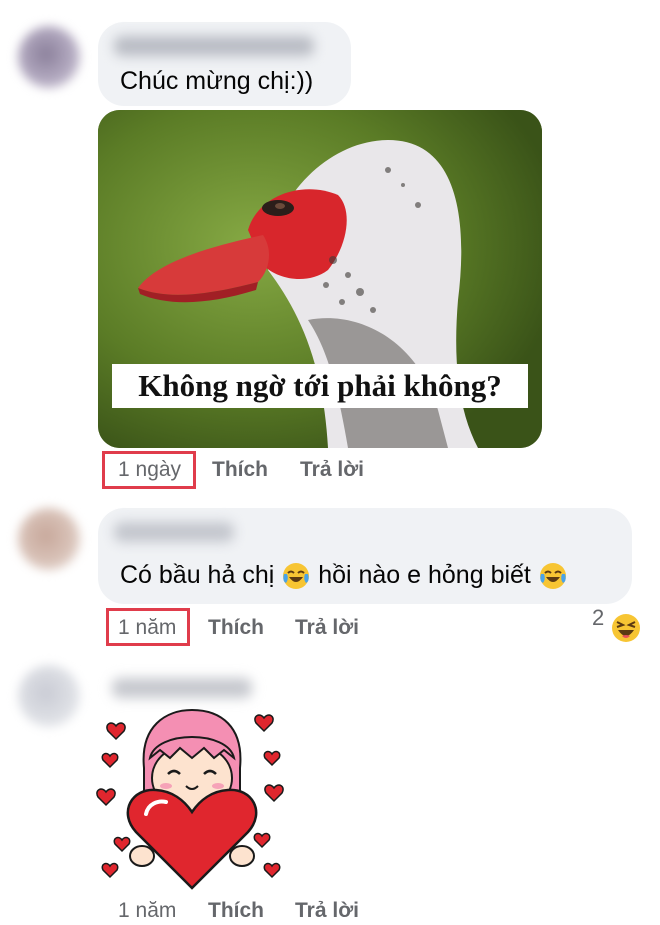 The image size is (660, 925). What do you see at coordinates (217, 81) in the screenshot?
I see `comment-text: Chúc mừng chị:))` at bounding box center [217, 81].